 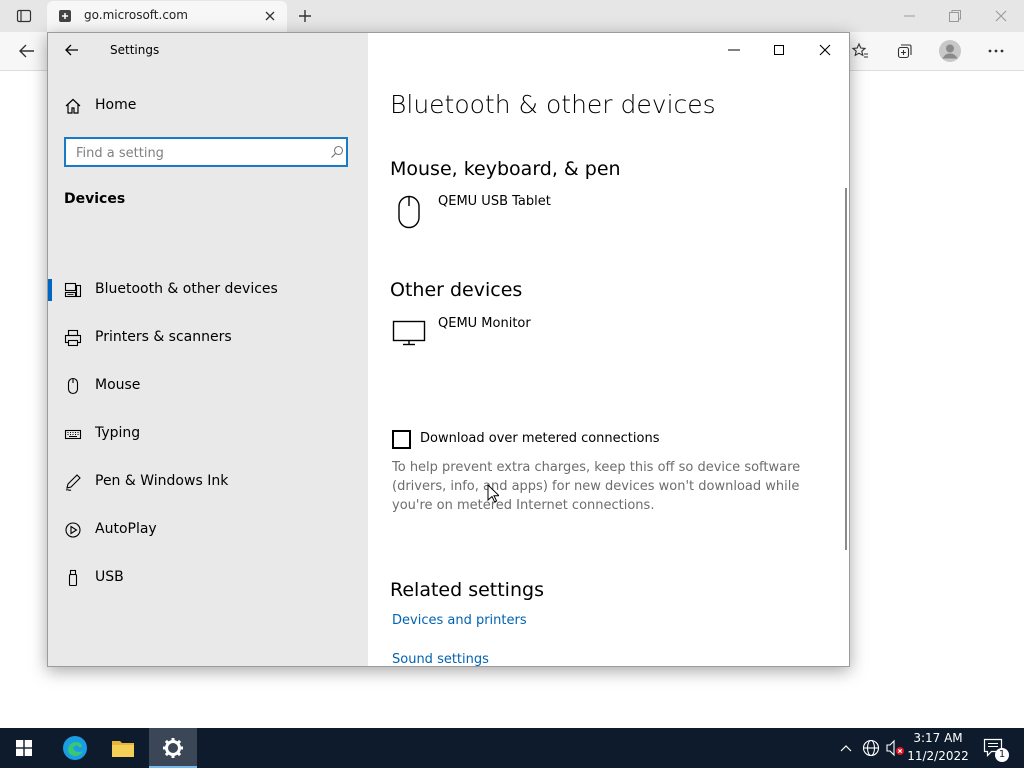 What do you see at coordinates (1002, 755) in the screenshot?
I see `notification-badge: 1` at bounding box center [1002, 755].